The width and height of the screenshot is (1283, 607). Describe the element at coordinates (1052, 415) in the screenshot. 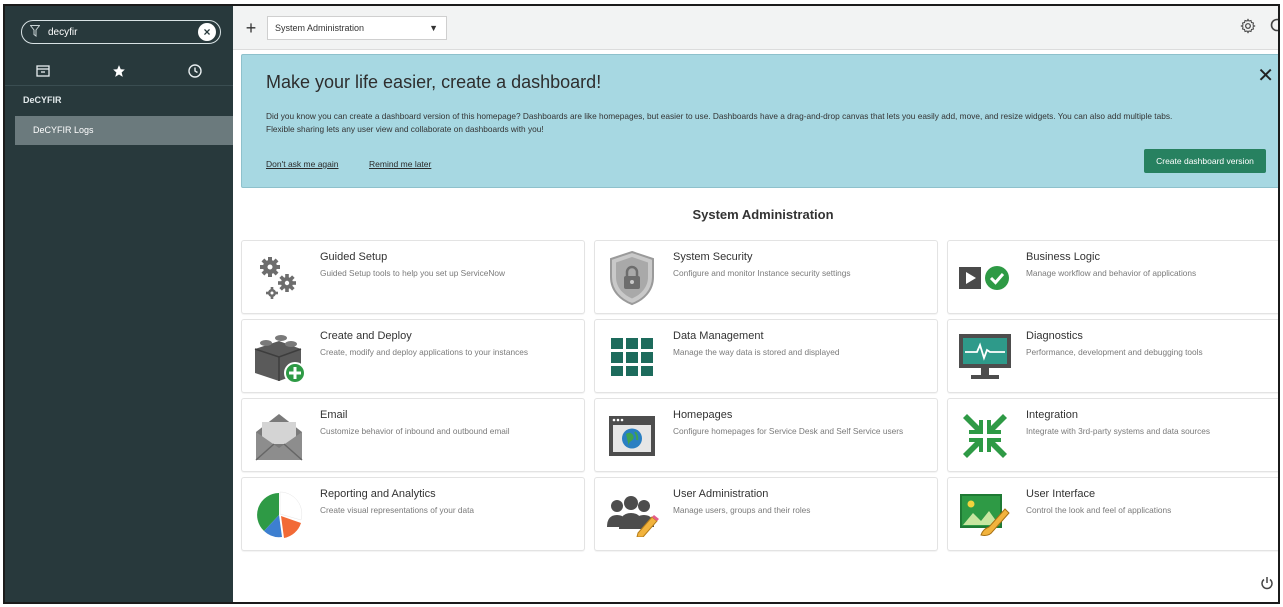

I see `tile-title: Integration` at that location.